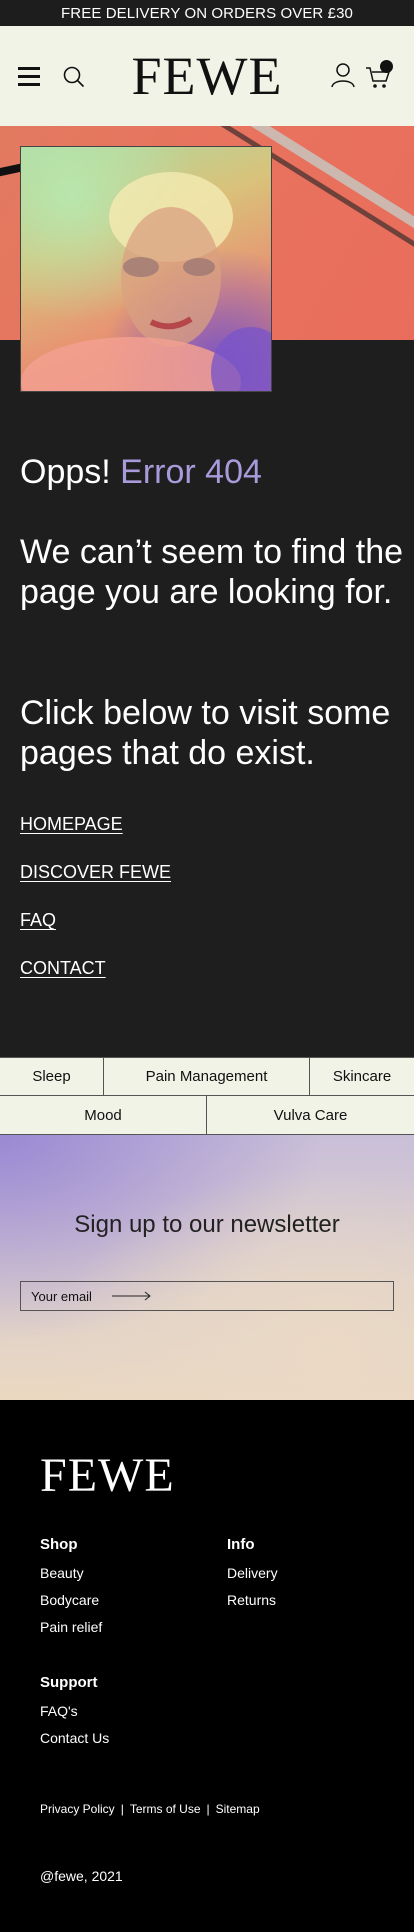  I want to click on newsletter-title: Sign up to our newsletter, so click(207, 1224).